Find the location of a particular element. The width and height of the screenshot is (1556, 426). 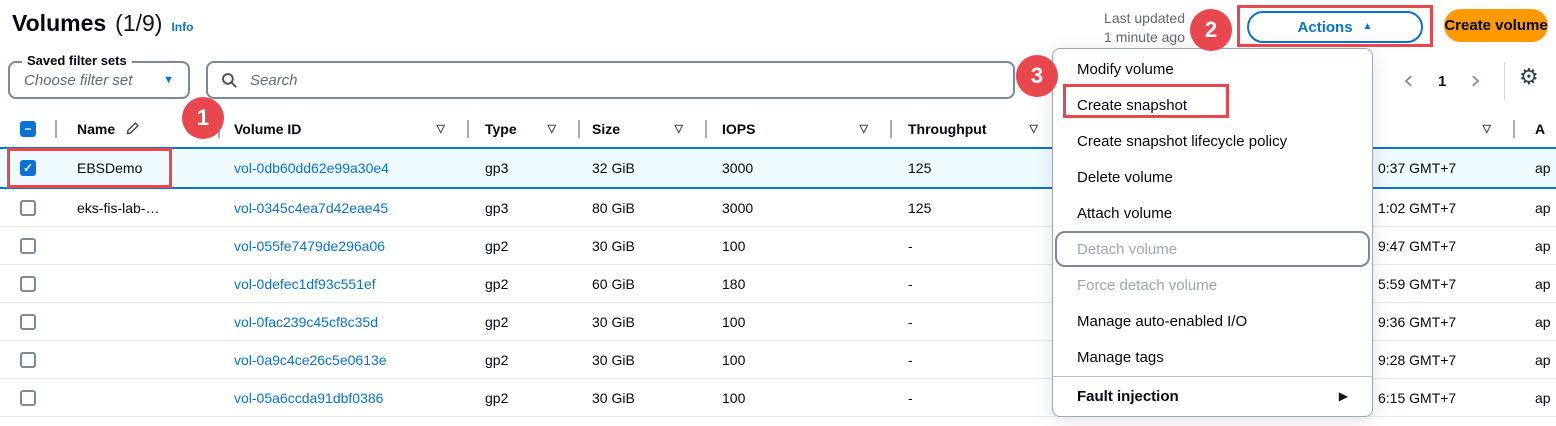

next-page-button is located at coordinates (1475, 81).